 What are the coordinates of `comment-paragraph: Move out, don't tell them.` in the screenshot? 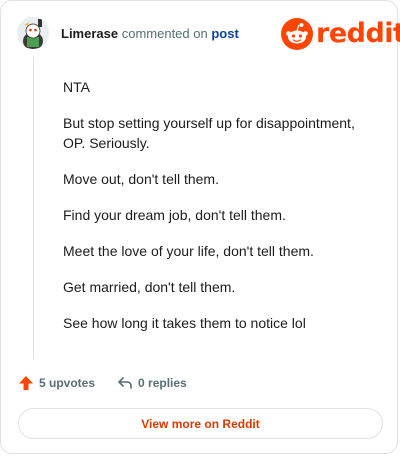 It's located at (141, 179).